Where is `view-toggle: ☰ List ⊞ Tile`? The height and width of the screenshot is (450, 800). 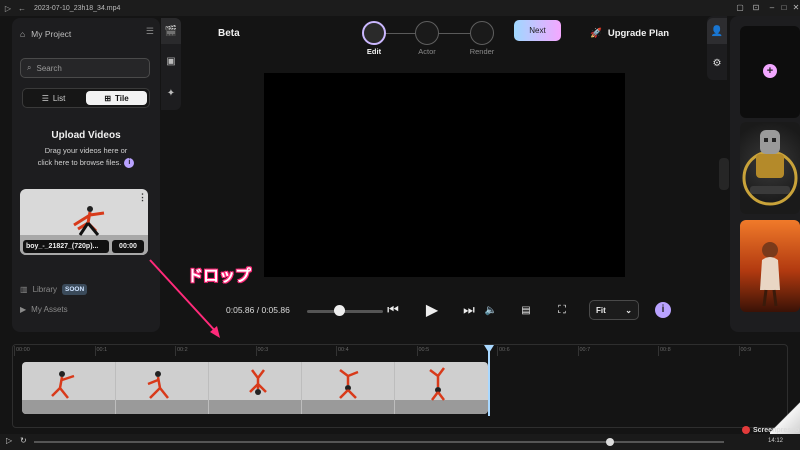 view-toggle: ☰ List ⊞ Tile is located at coordinates (86, 98).